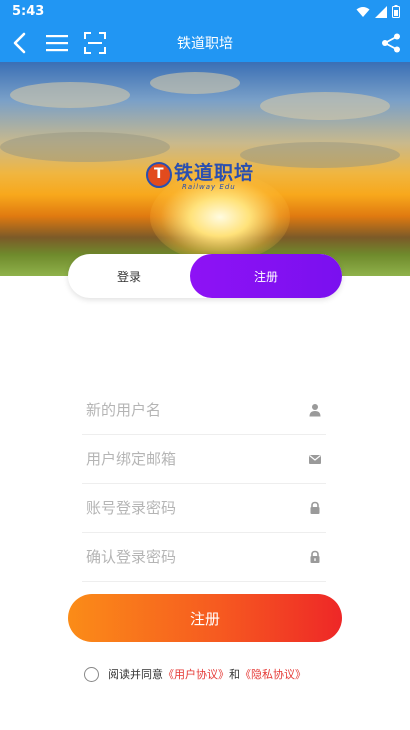 The height and width of the screenshot is (730, 410). Describe the element at coordinates (91, 674) in the screenshot. I see `agree-checkbox` at that location.